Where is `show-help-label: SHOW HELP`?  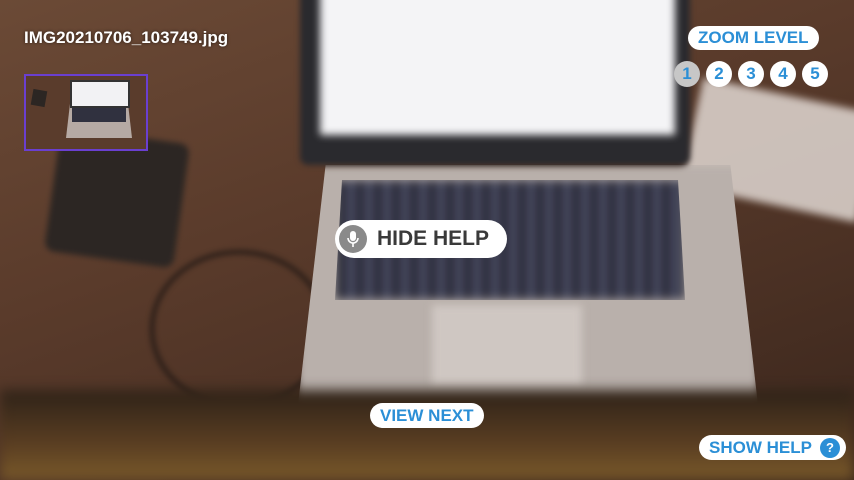 show-help-label: SHOW HELP is located at coordinates (760, 447).